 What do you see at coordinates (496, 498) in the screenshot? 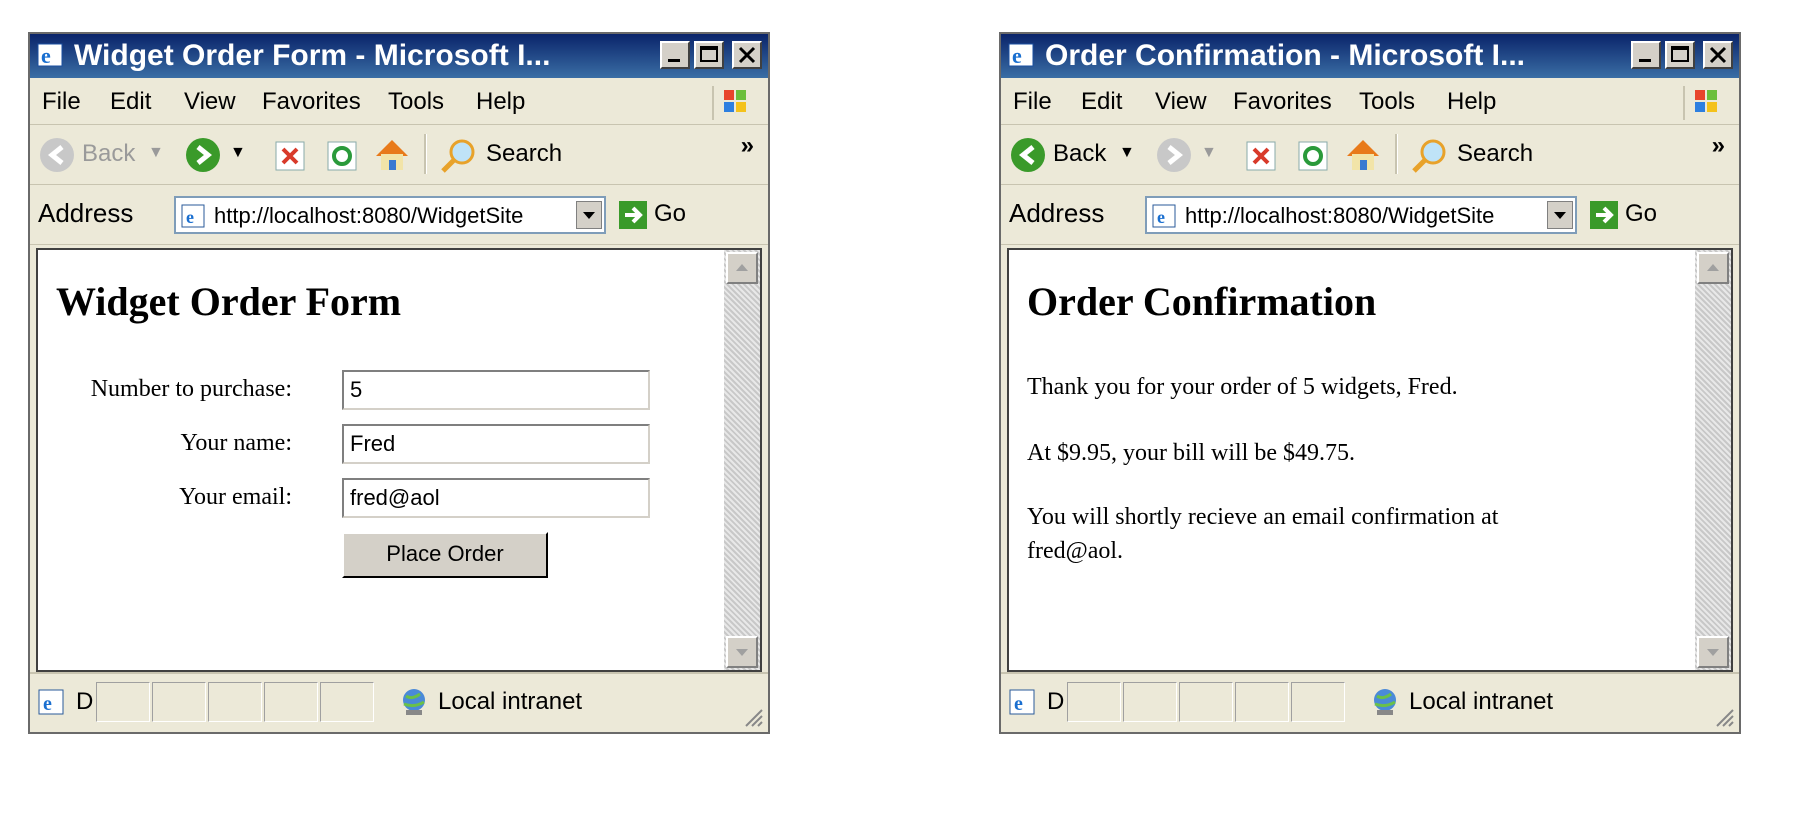
I see `email-field` at bounding box center [496, 498].